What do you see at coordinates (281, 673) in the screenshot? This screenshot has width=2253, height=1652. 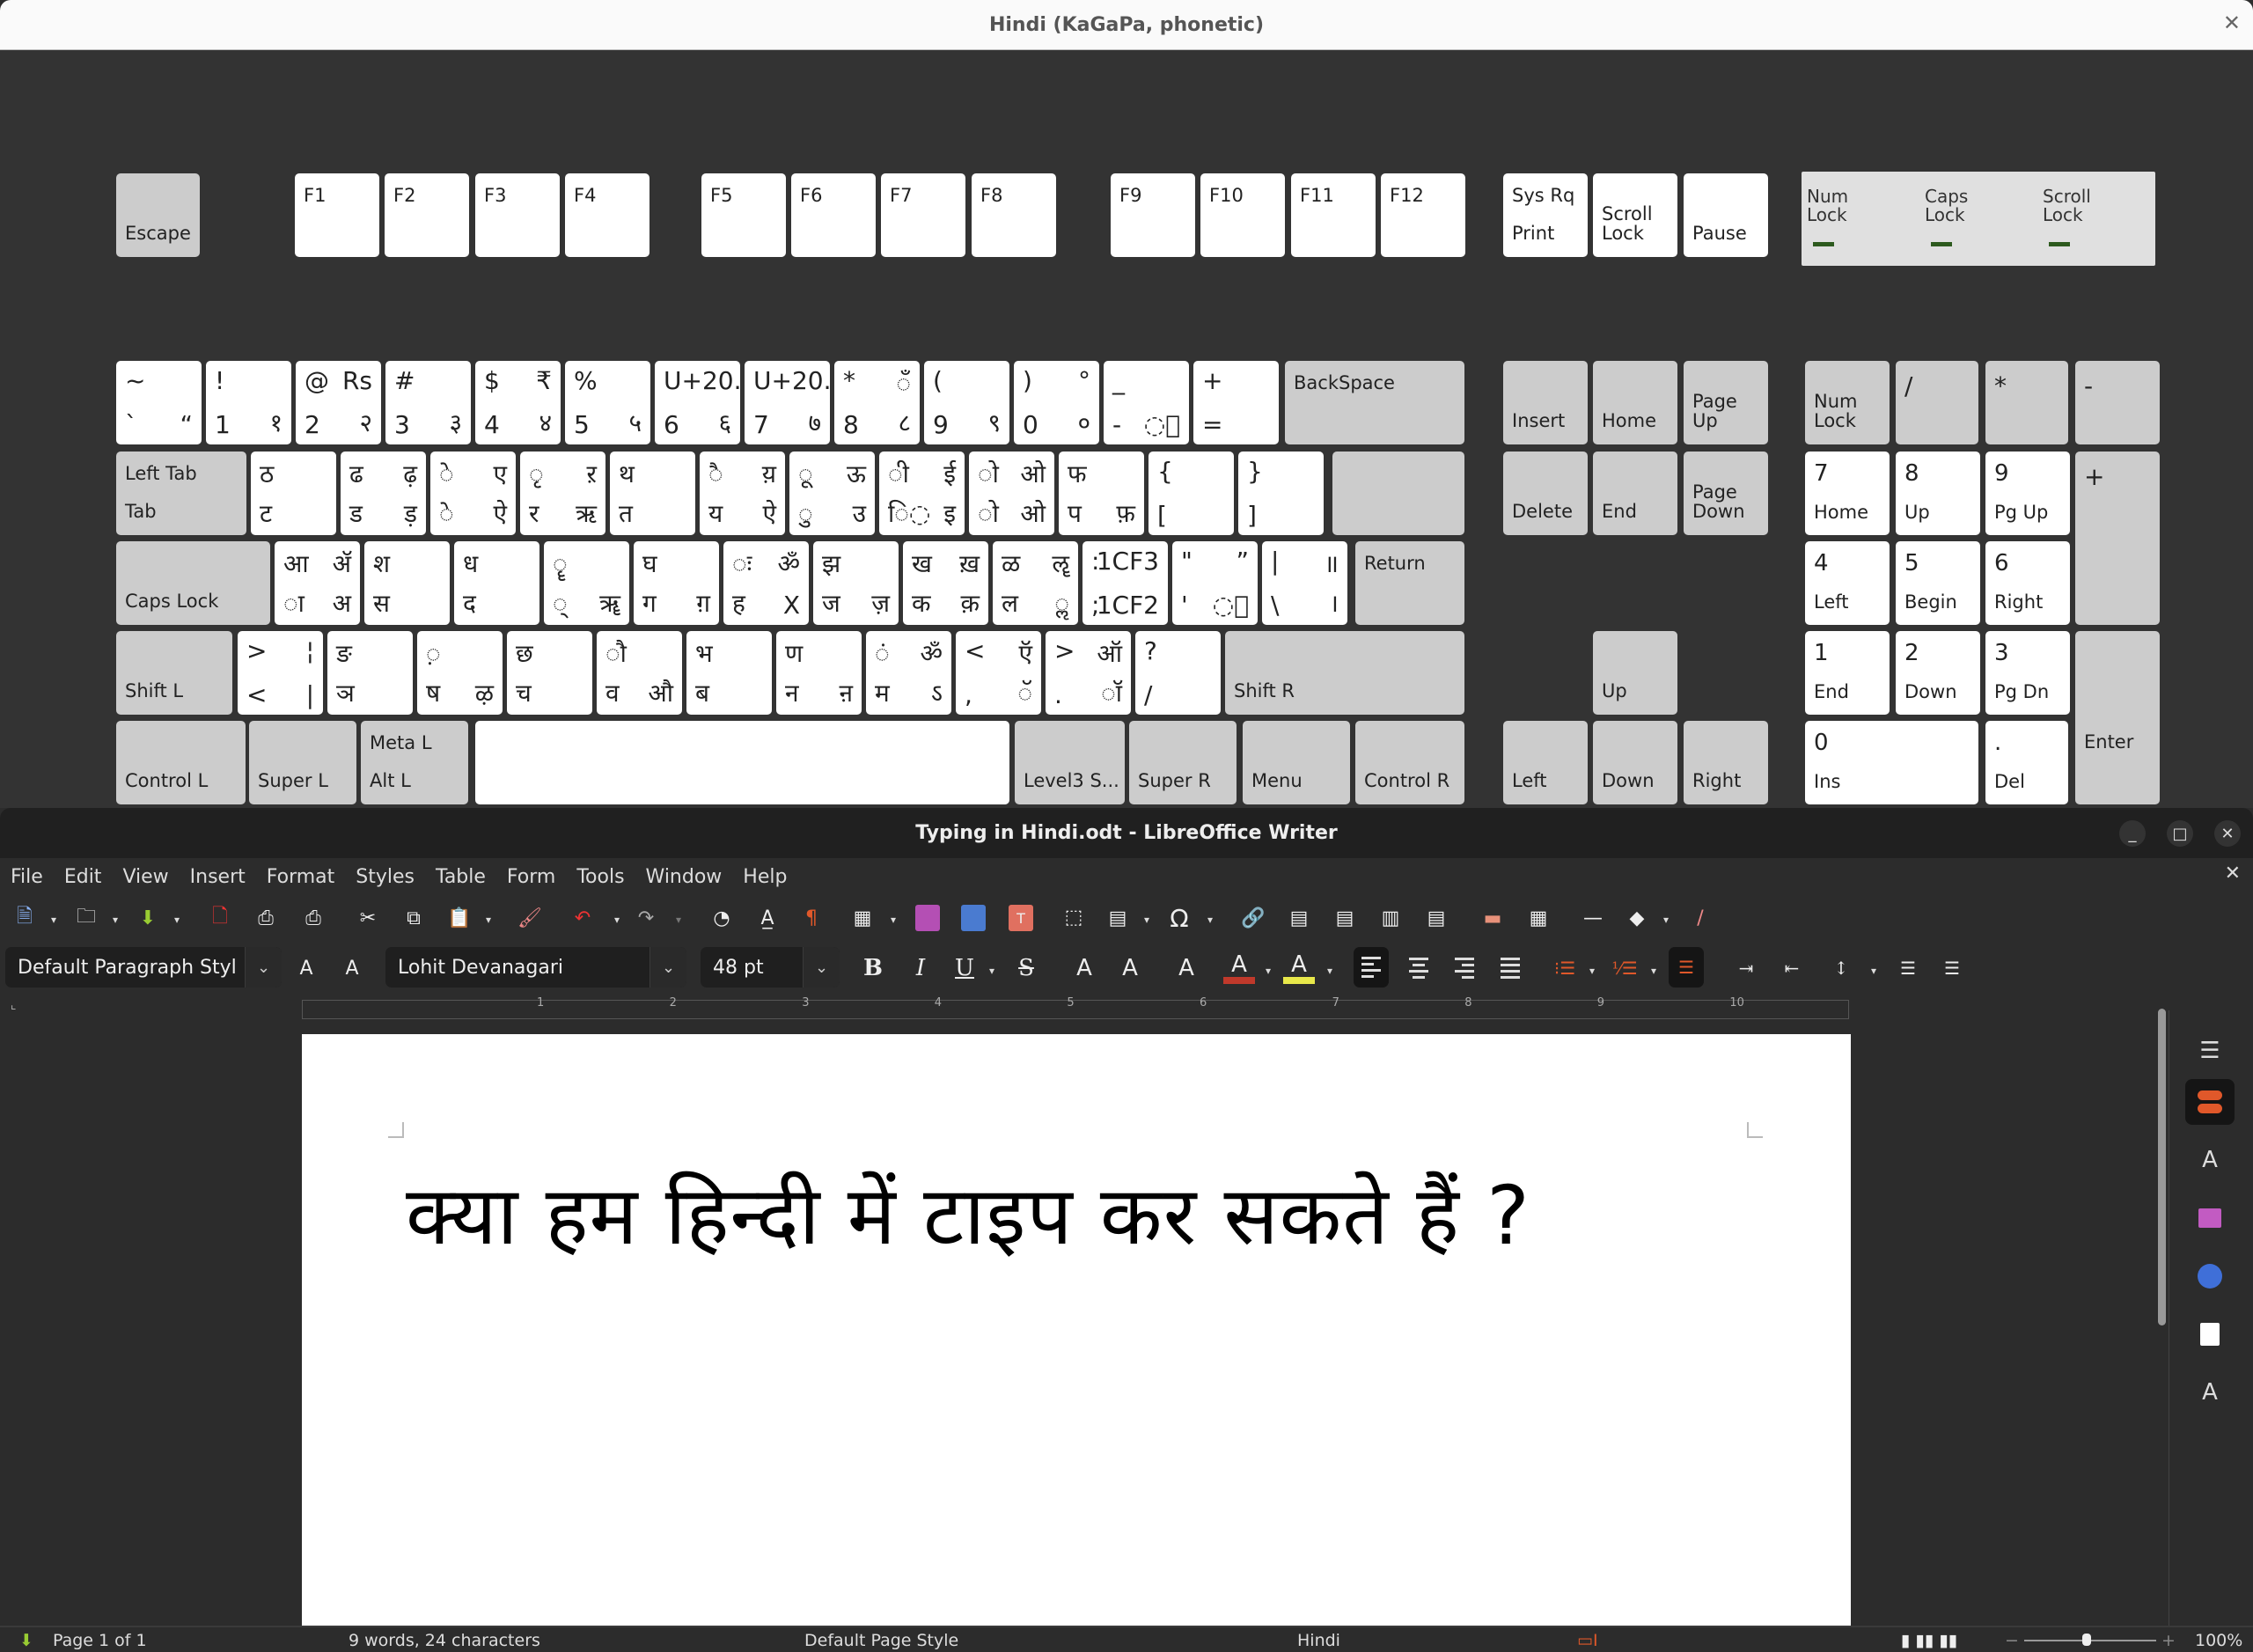 I see `key-shift-row: > ¦ < |` at bounding box center [281, 673].